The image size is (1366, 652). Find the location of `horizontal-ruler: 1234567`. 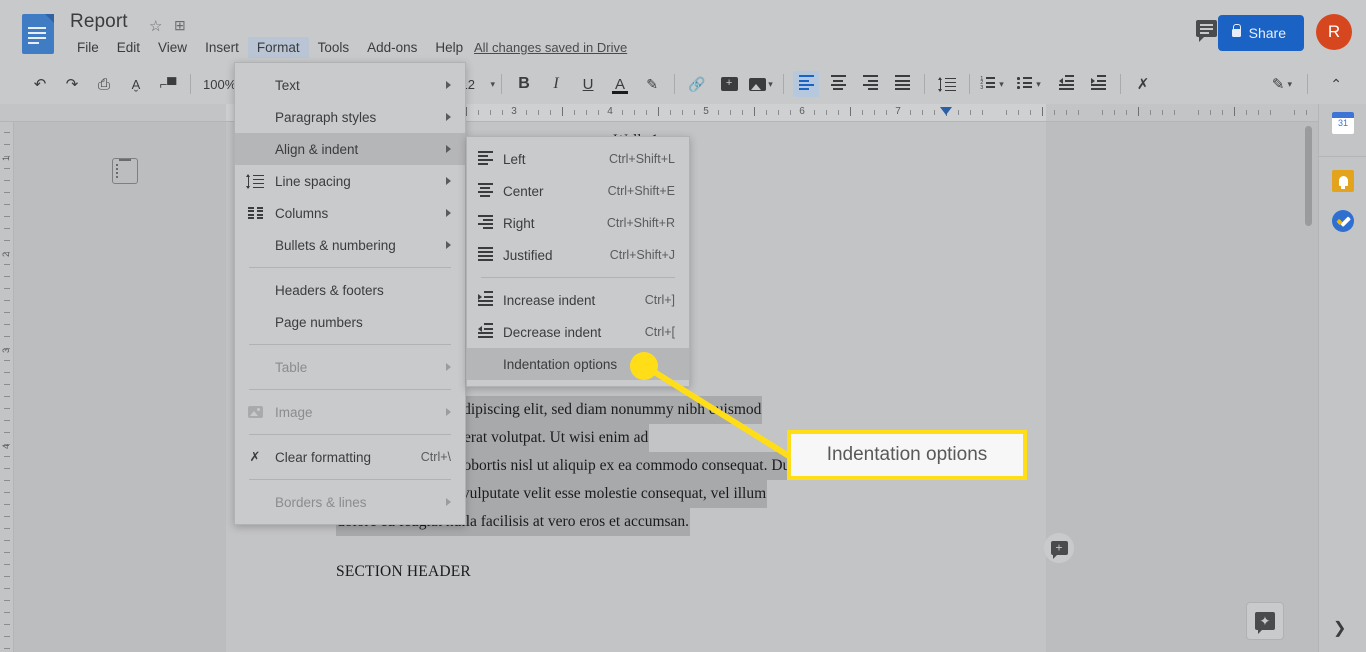

horizontal-ruler: 1234567 is located at coordinates (659, 113).